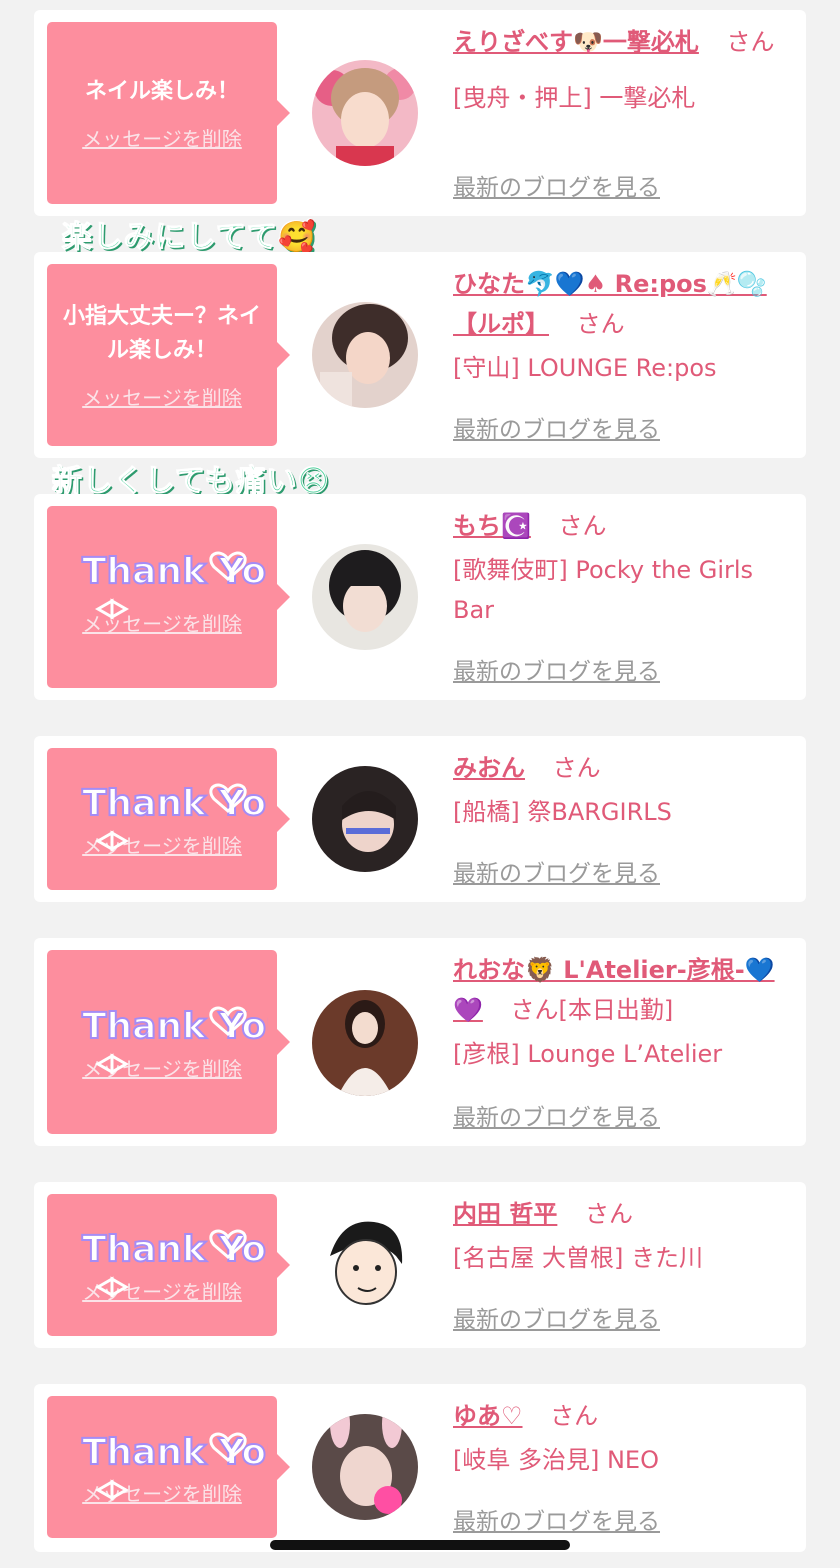 The width and height of the screenshot is (840, 1568). Describe the element at coordinates (623, 790) in the screenshot. I see `sender-info: みおん さん [船橋] 祭BARGIRLS` at that location.